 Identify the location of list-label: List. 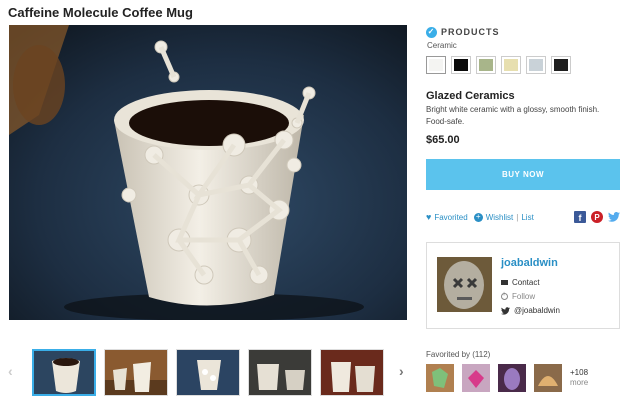
(527, 217).